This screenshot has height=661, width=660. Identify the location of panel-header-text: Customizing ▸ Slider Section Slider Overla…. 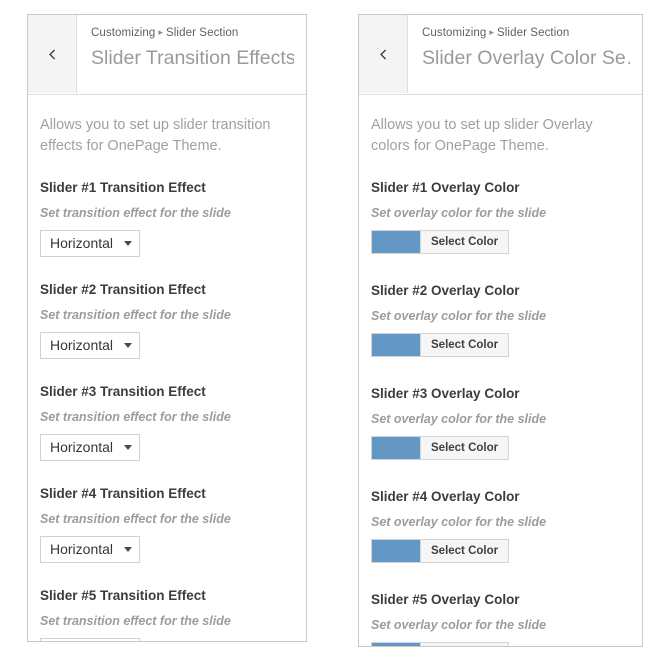
(525, 54).